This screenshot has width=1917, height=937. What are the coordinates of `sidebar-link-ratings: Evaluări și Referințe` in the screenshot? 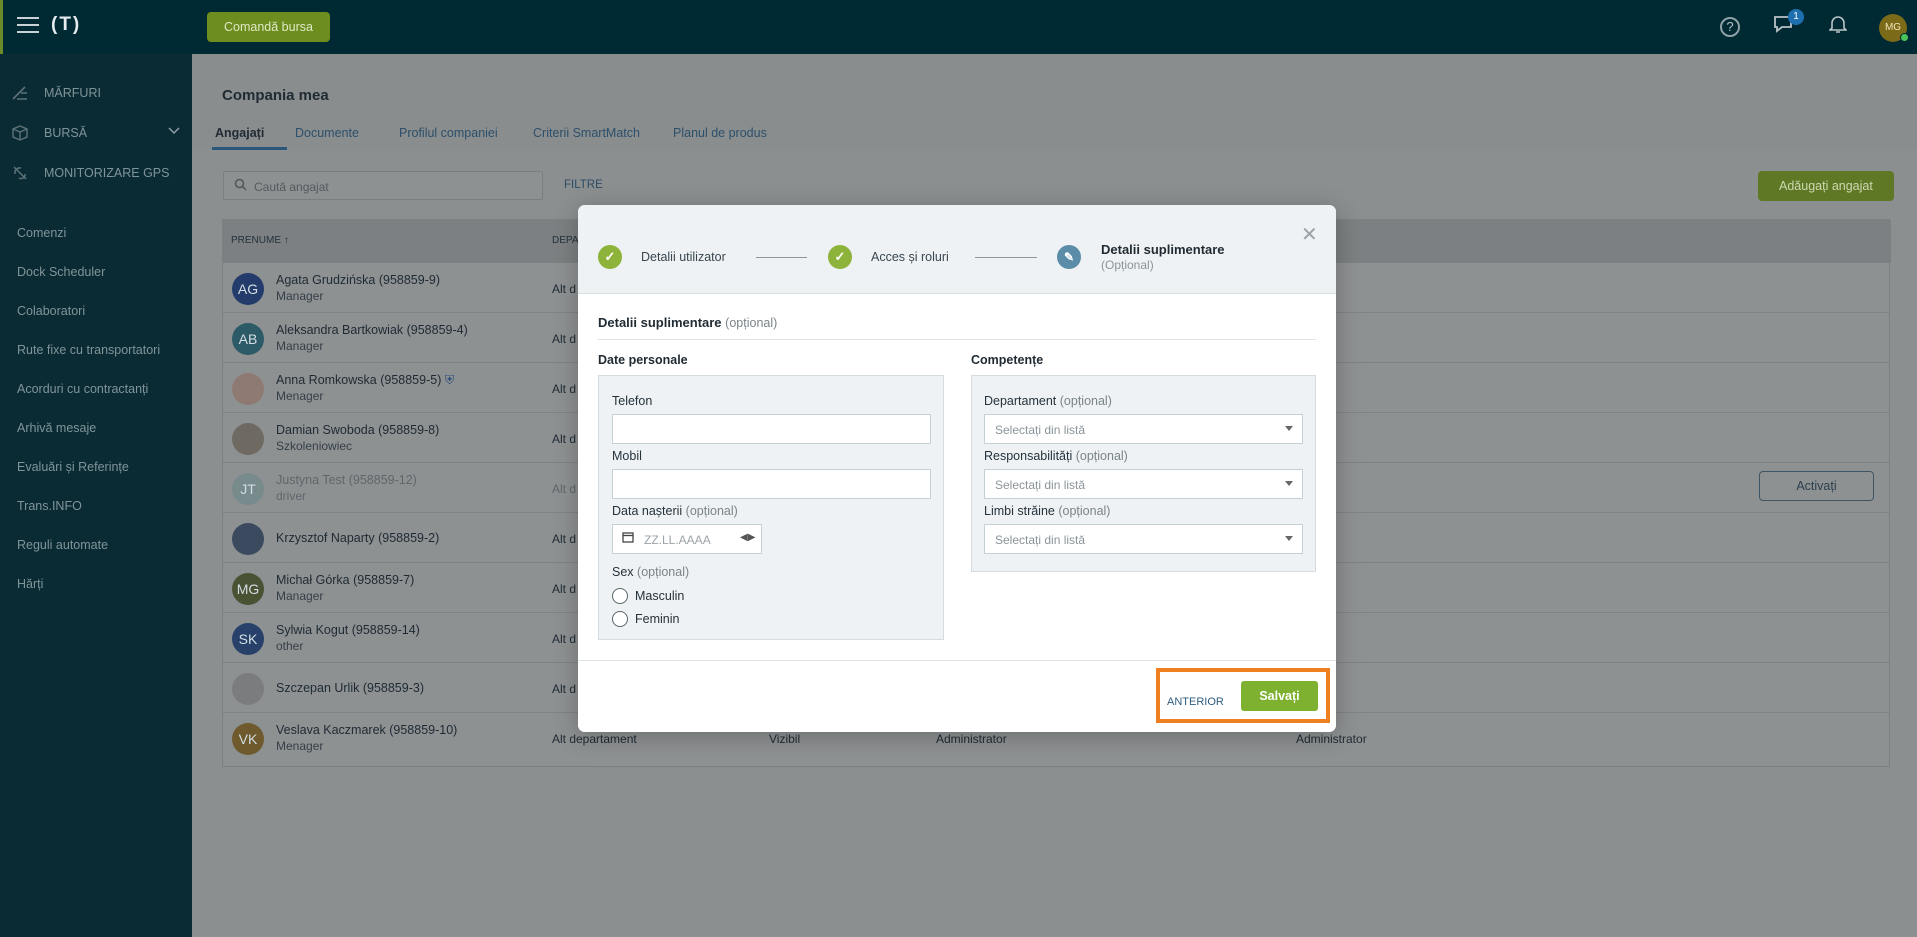 It's located at (73, 467).